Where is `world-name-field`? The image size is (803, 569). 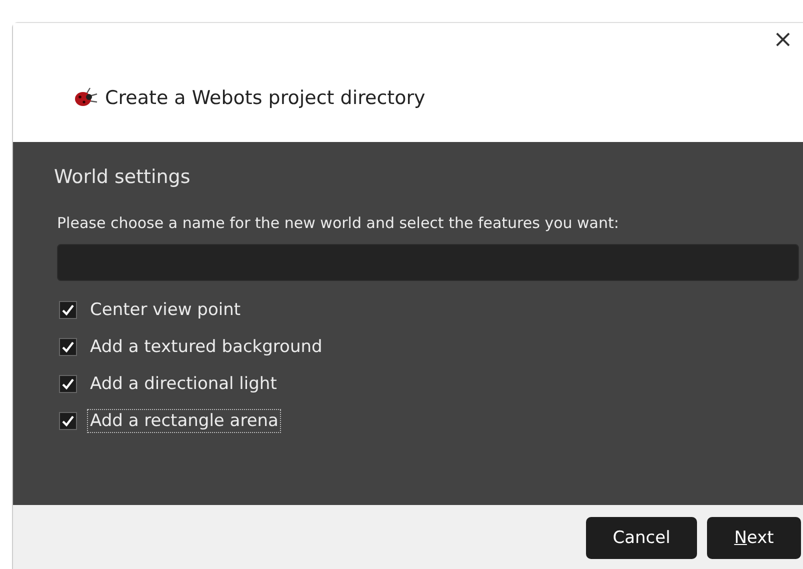
world-name-field is located at coordinates (428, 262).